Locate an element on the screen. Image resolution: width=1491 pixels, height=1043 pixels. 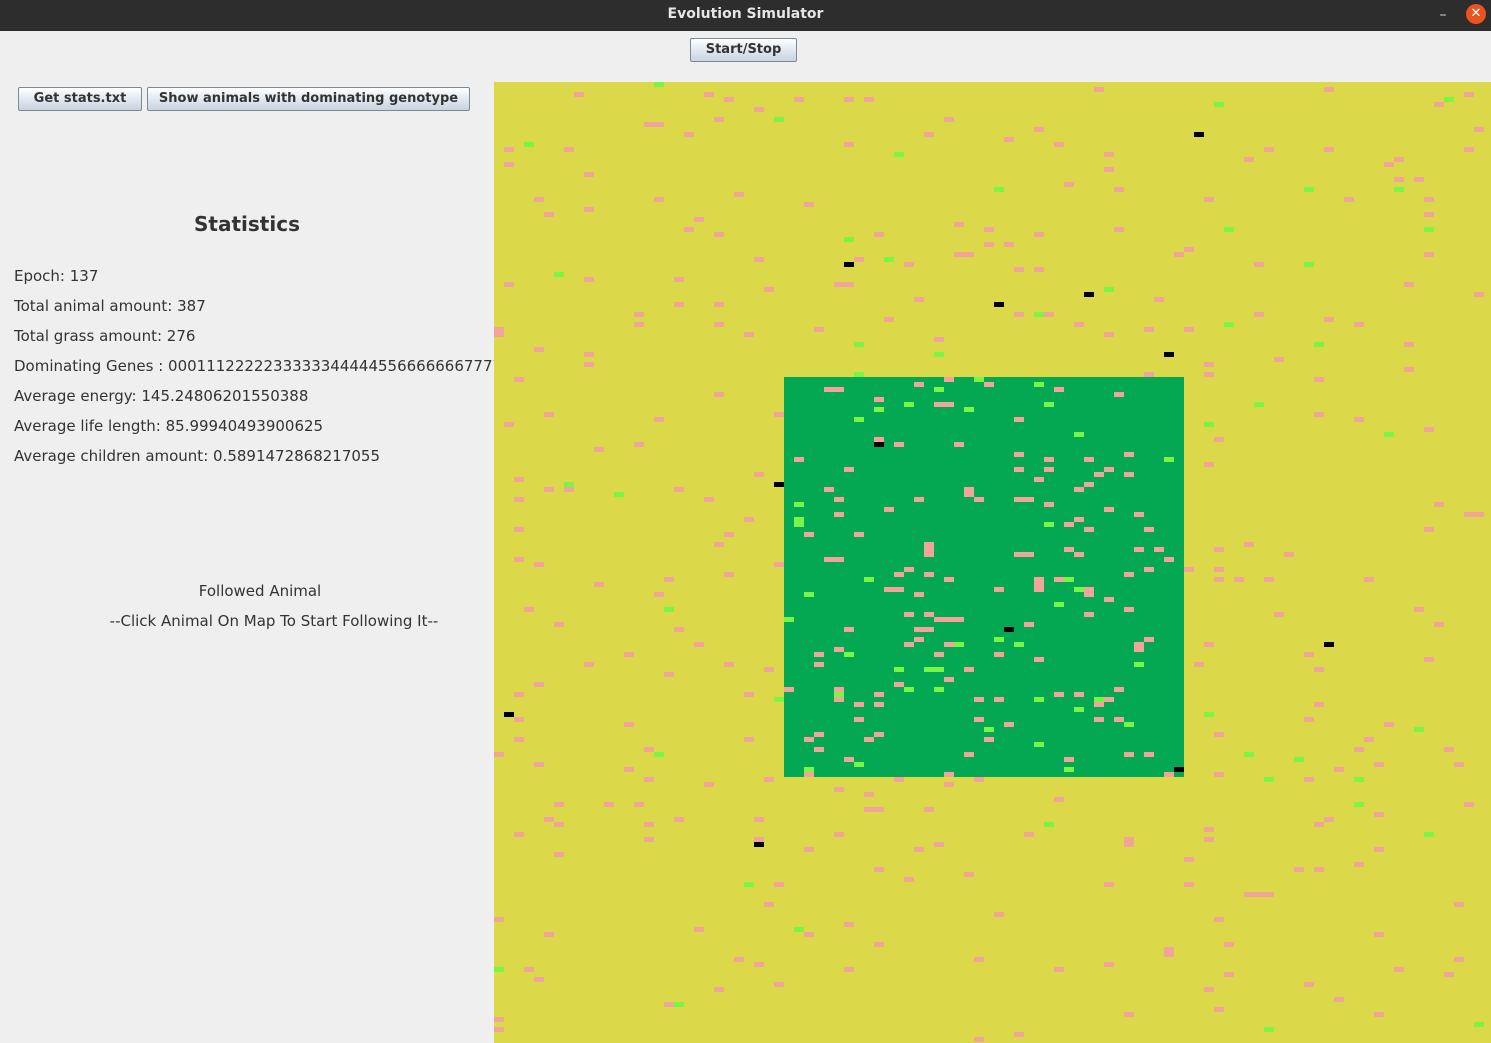
show-dominating-genotype-button: Show animals with dominating genotype is located at coordinates (308, 99).